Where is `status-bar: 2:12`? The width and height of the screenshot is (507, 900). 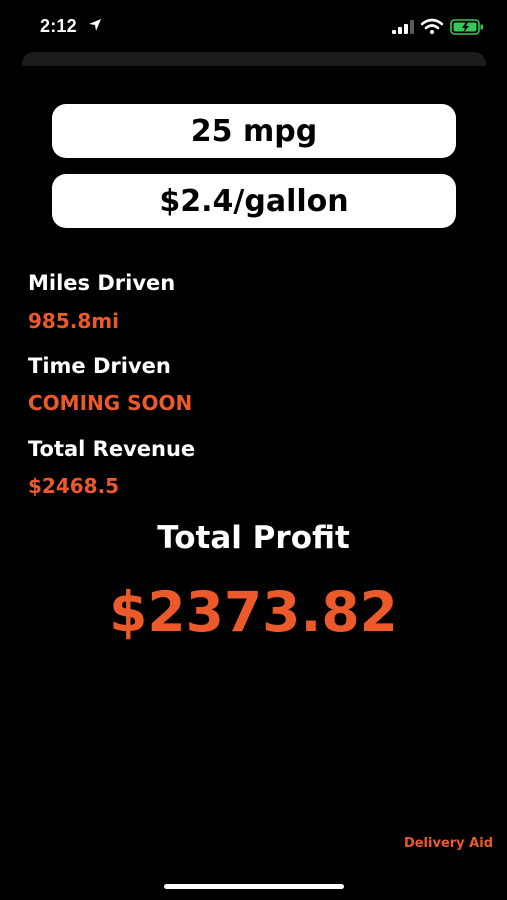 status-bar: 2:12 is located at coordinates (253, 25).